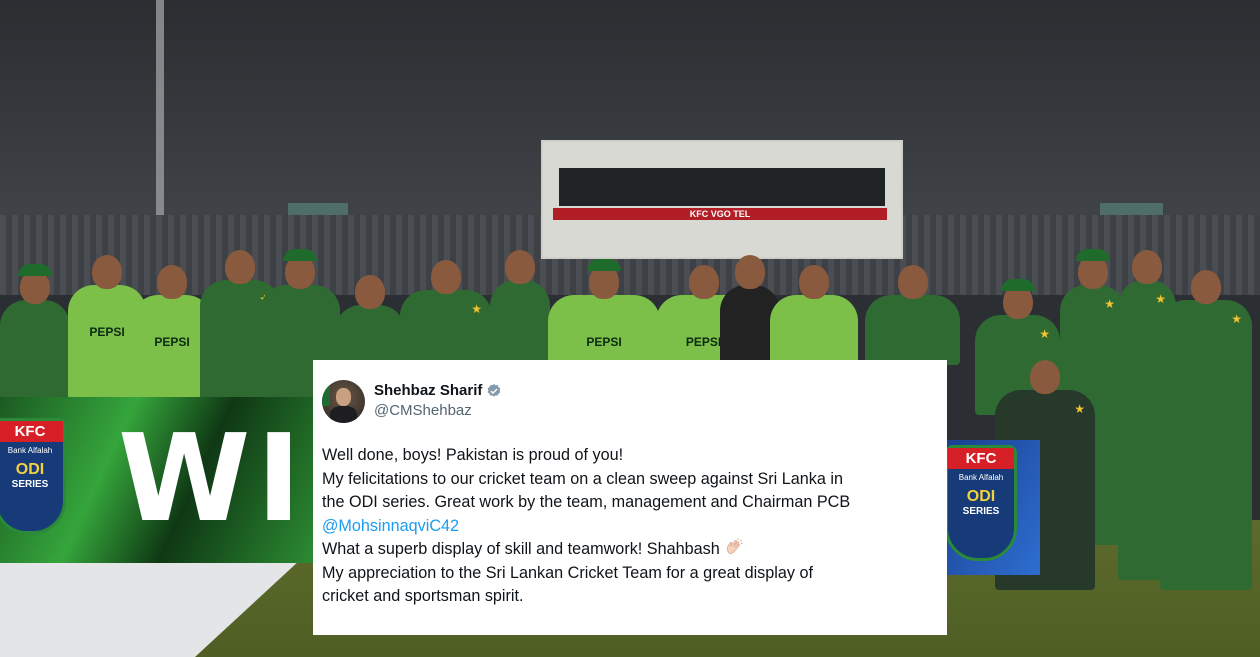 This screenshot has width=1260, height=657. Describe the element at coordinates (438, 399) in the screenshot. I see `tweet-author: Shehbaz Sharif @CMShehbaz` at that location.